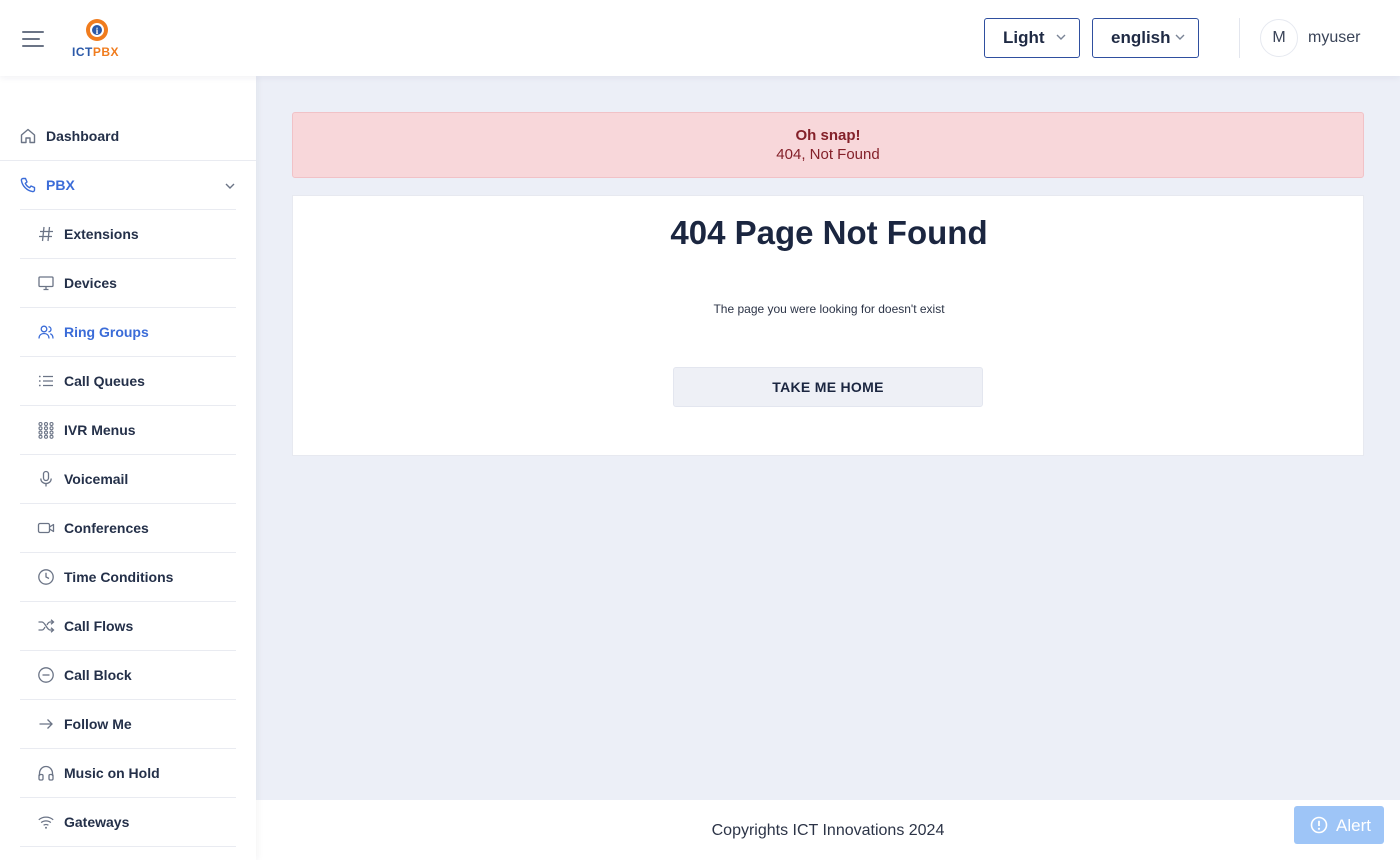  I want to click on sidebar-item-label: Call Flows, so click(99, 626).